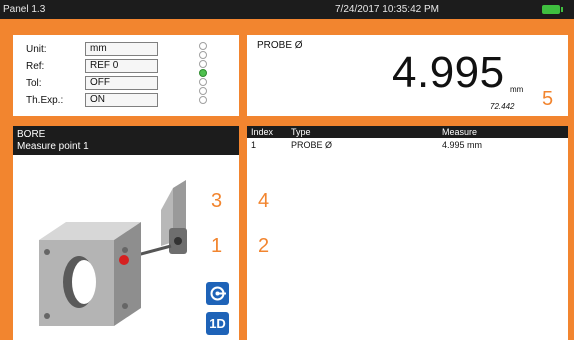  Describe the element at coordinates (53, 146) in the screenshot. I see `feature-subtitle: Measure point 1` at that location.